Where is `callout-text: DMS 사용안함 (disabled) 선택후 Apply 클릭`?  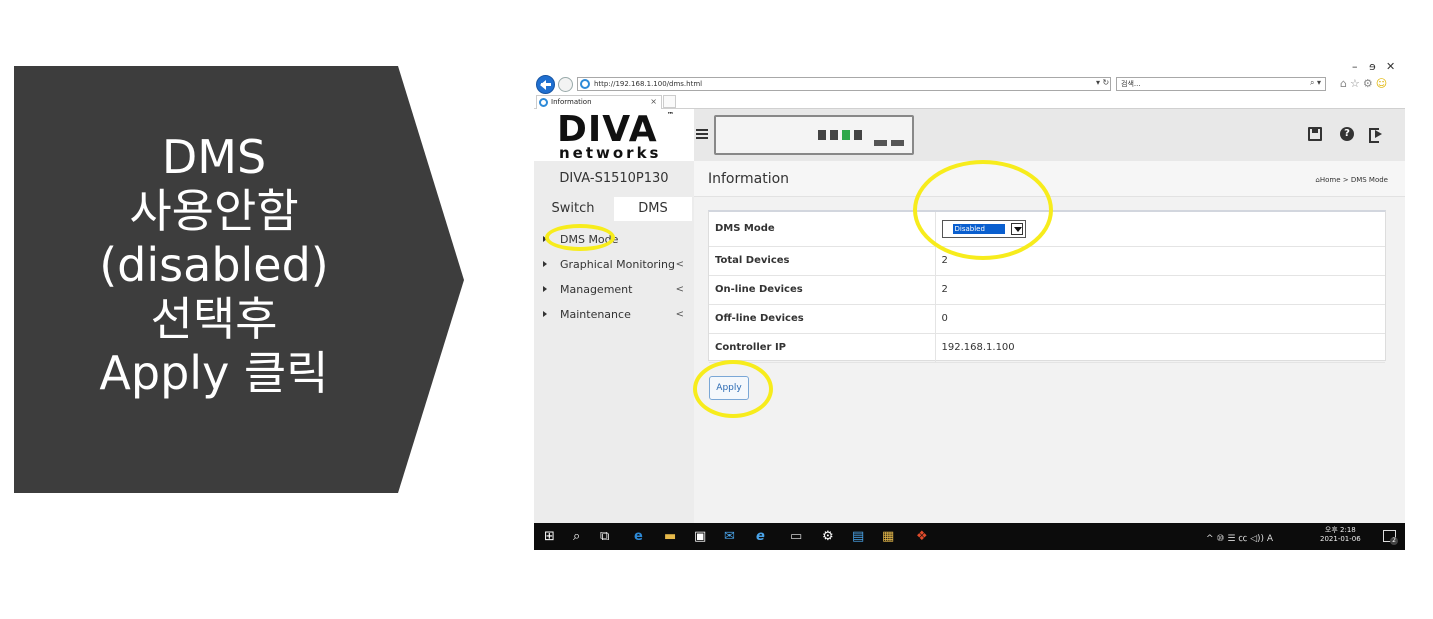
callout-text: DMS 사용안함 (disabled) 선택후 Apply 클릭 is located at coordinates (214, 265).